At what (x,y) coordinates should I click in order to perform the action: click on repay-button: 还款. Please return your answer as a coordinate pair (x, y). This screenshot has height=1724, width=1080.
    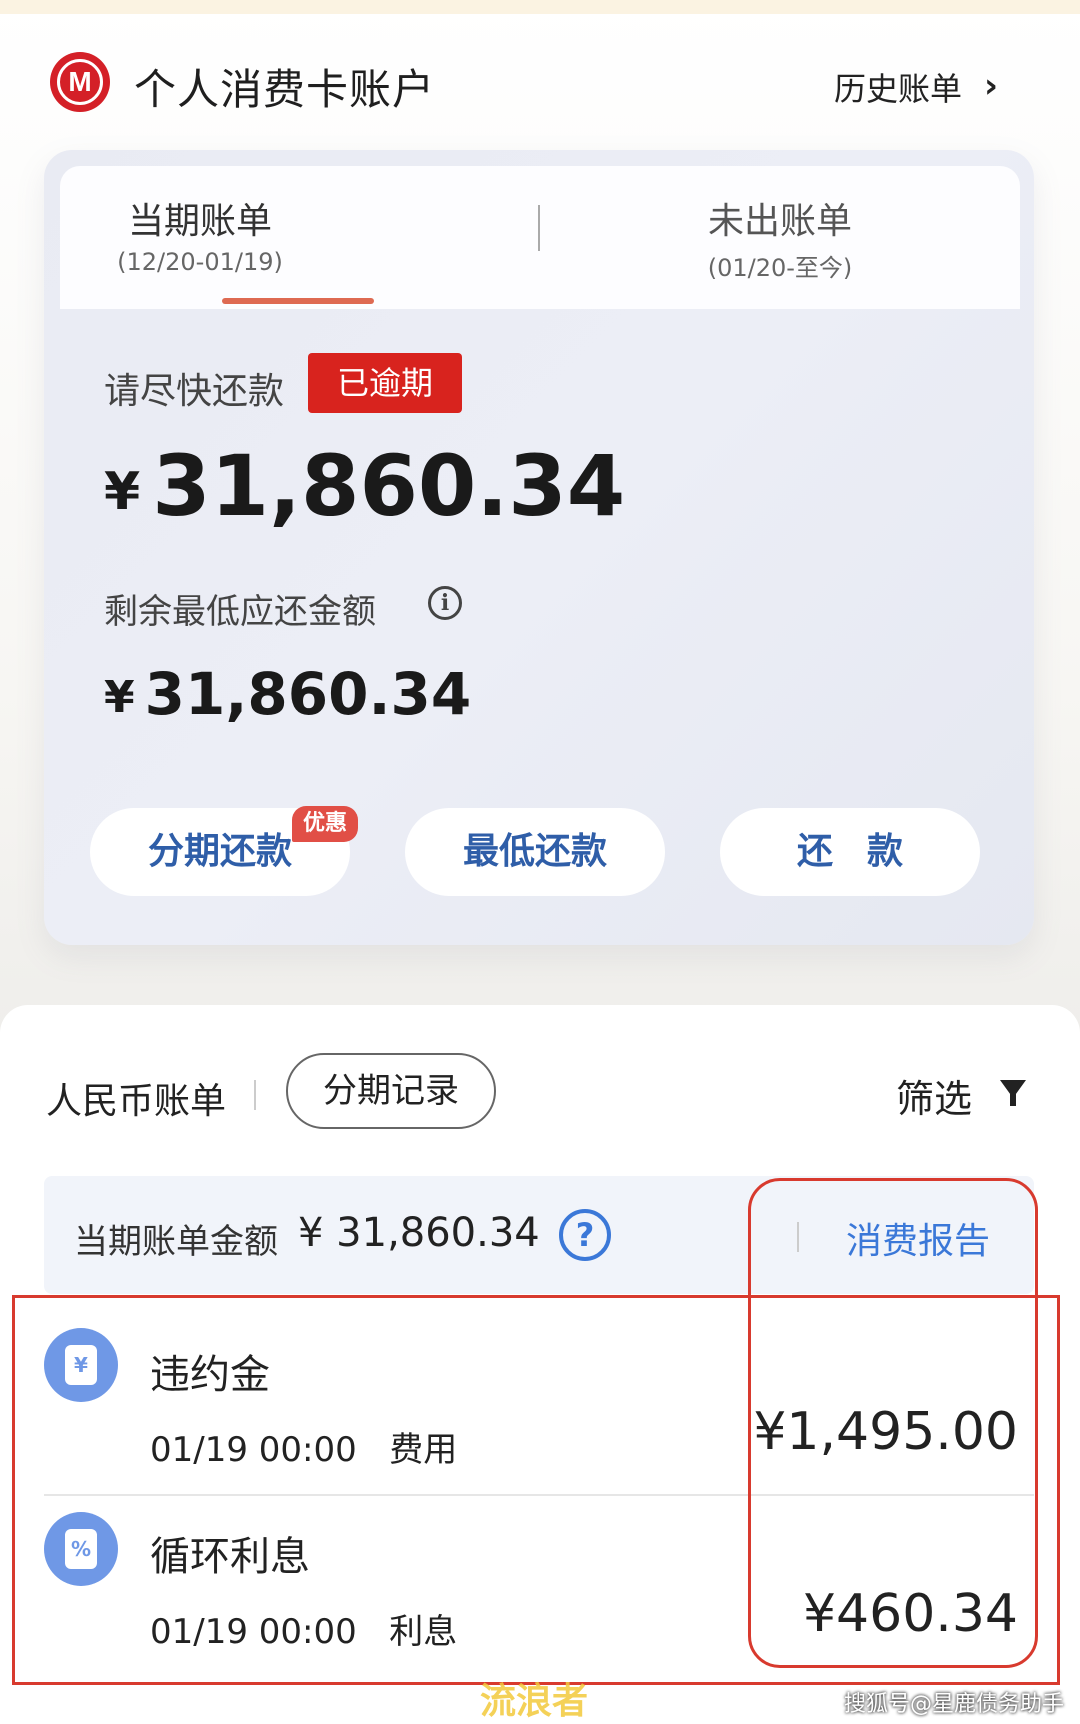
    Looking at the image, I should click on (850, 852).